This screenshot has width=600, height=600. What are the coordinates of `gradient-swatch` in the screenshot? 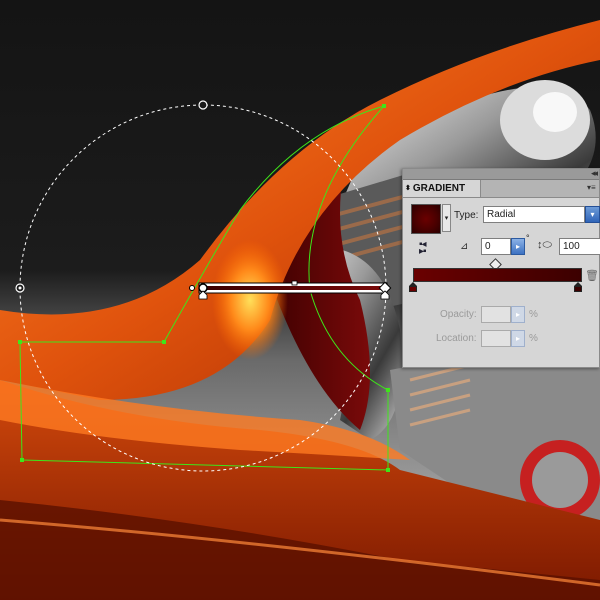 It's located at (426, 219).